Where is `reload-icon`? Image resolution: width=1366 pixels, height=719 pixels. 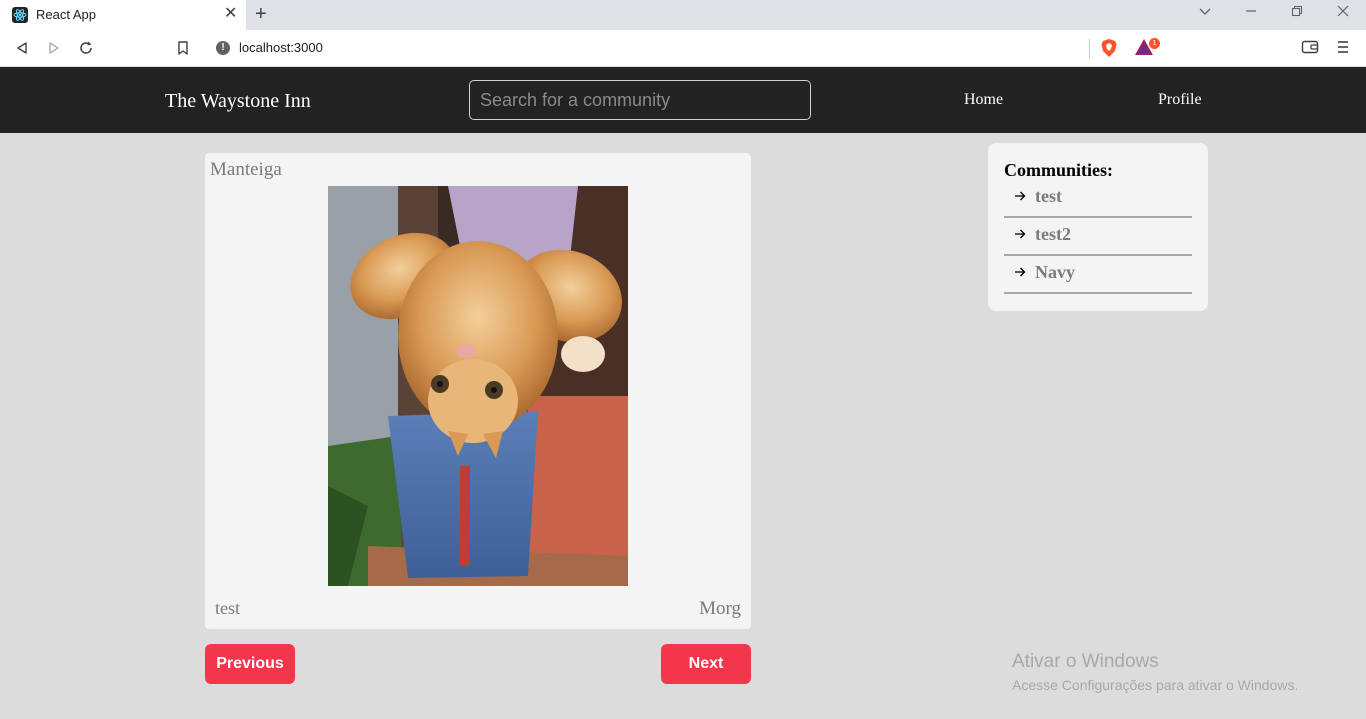 reload-icon is located at coordinates (86, 48).